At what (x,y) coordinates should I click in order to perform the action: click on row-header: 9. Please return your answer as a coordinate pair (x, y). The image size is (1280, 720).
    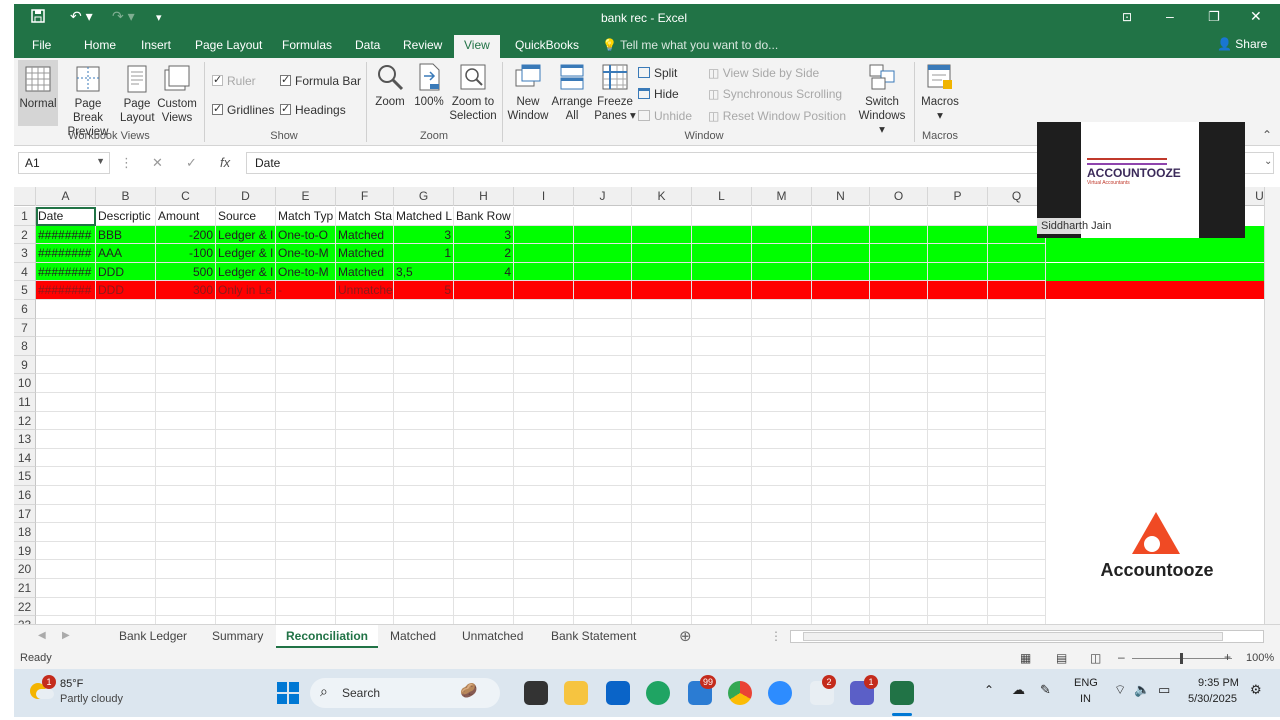
    Looking at the image, I should click on (25, 365).